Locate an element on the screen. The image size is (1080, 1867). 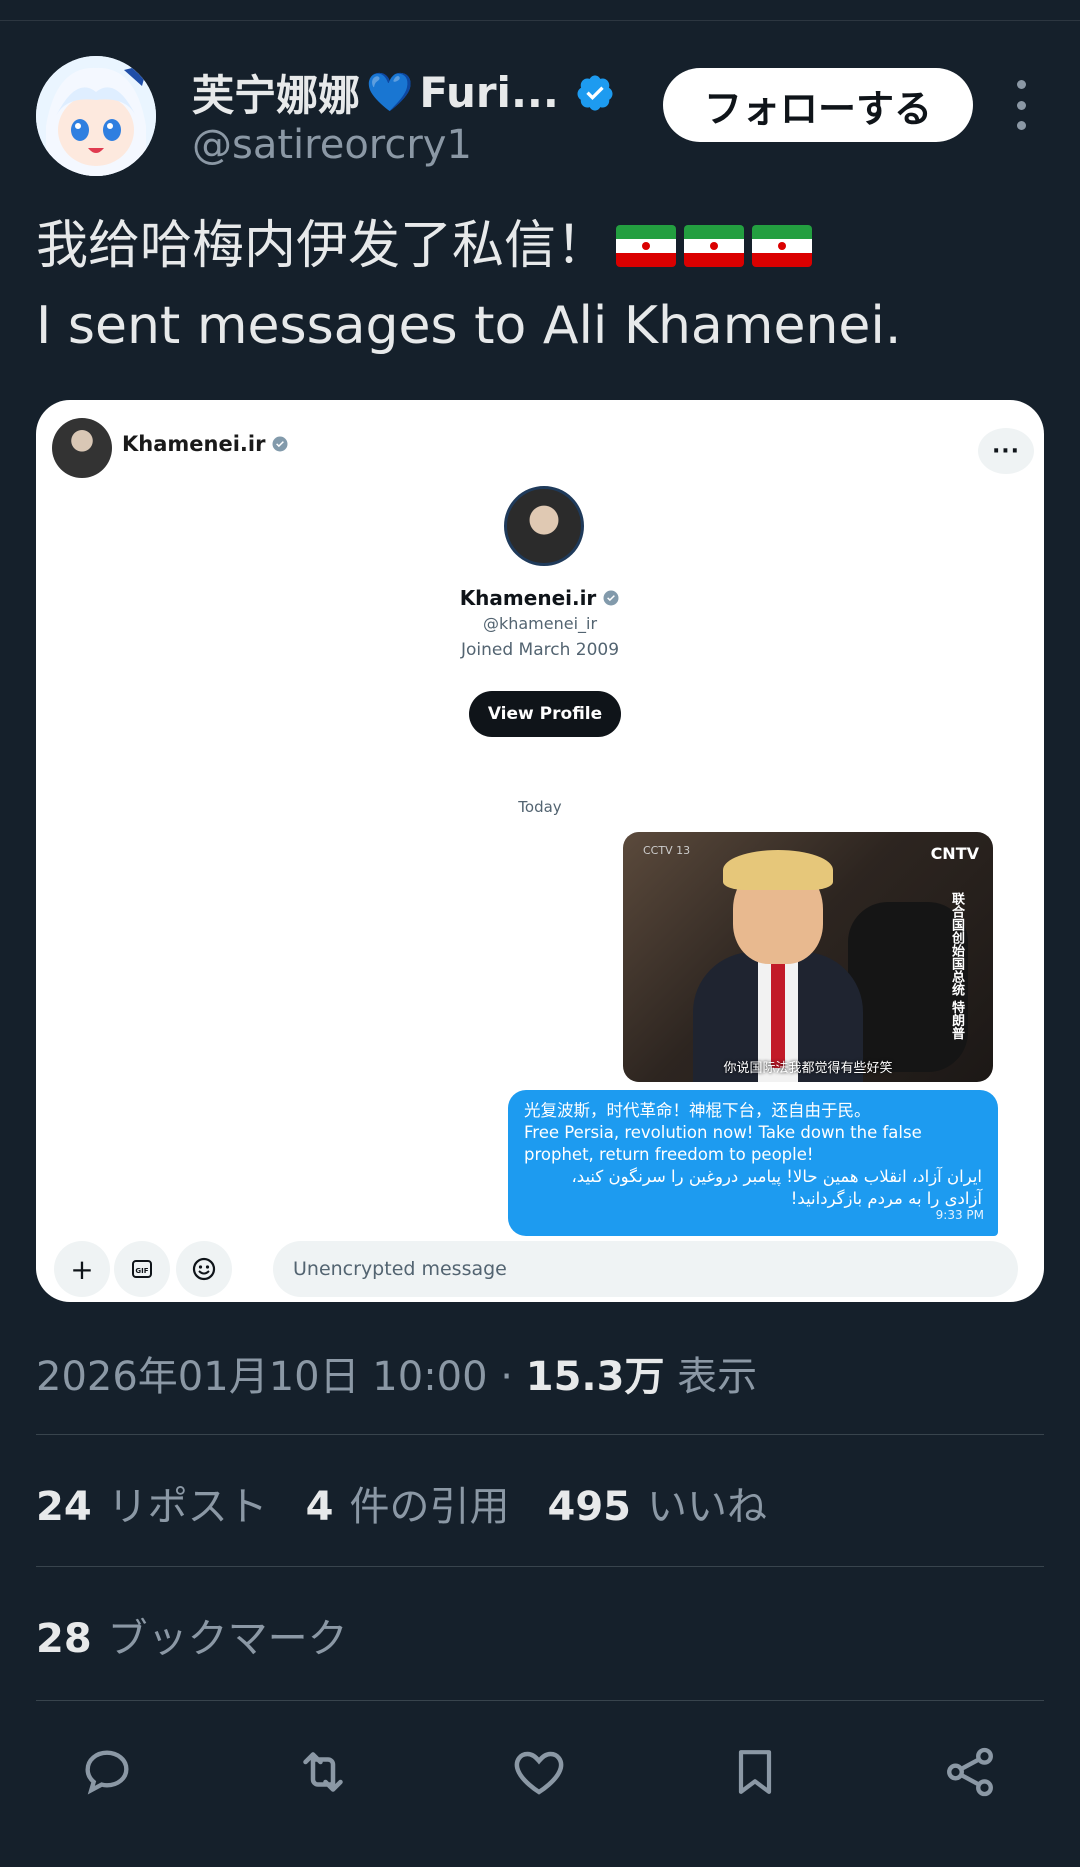
likes-stat: 495 いいね is located at coordinates (658, 1503).